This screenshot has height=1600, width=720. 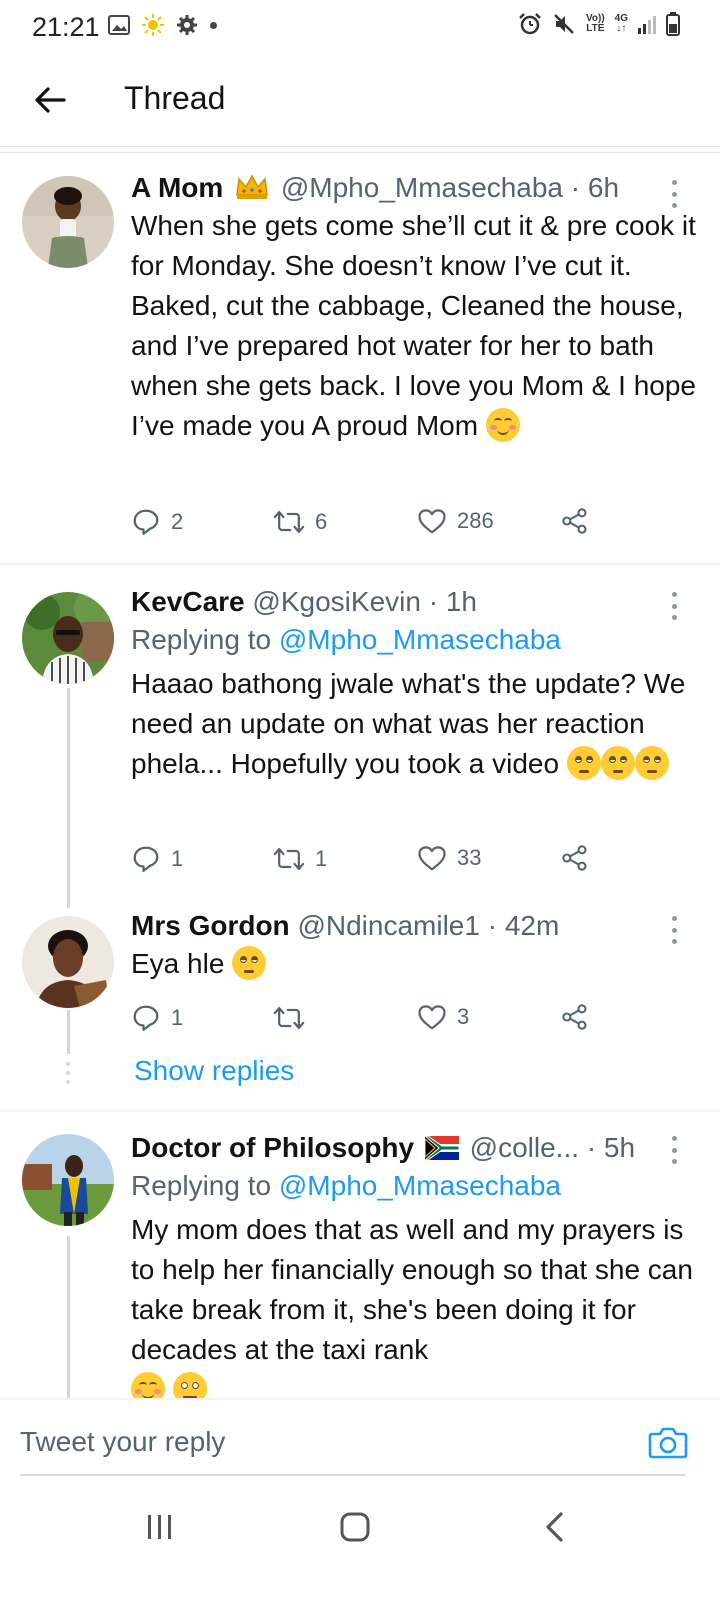 I want to click on header-divider-secondary, so click(x=360, y=152).